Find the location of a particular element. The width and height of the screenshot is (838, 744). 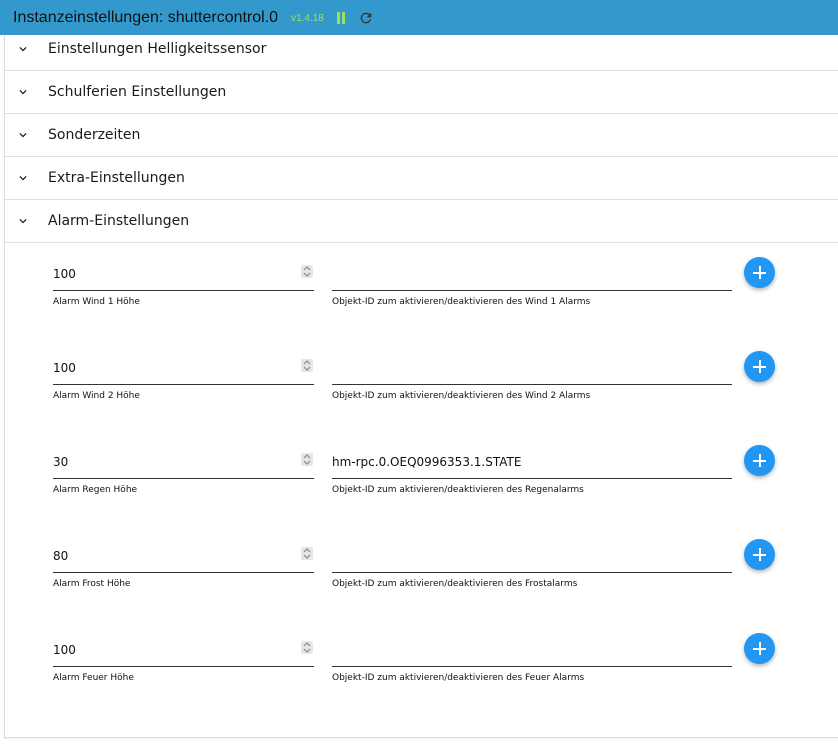

wind-1-object-id-input is located at coordinates (532, 275).